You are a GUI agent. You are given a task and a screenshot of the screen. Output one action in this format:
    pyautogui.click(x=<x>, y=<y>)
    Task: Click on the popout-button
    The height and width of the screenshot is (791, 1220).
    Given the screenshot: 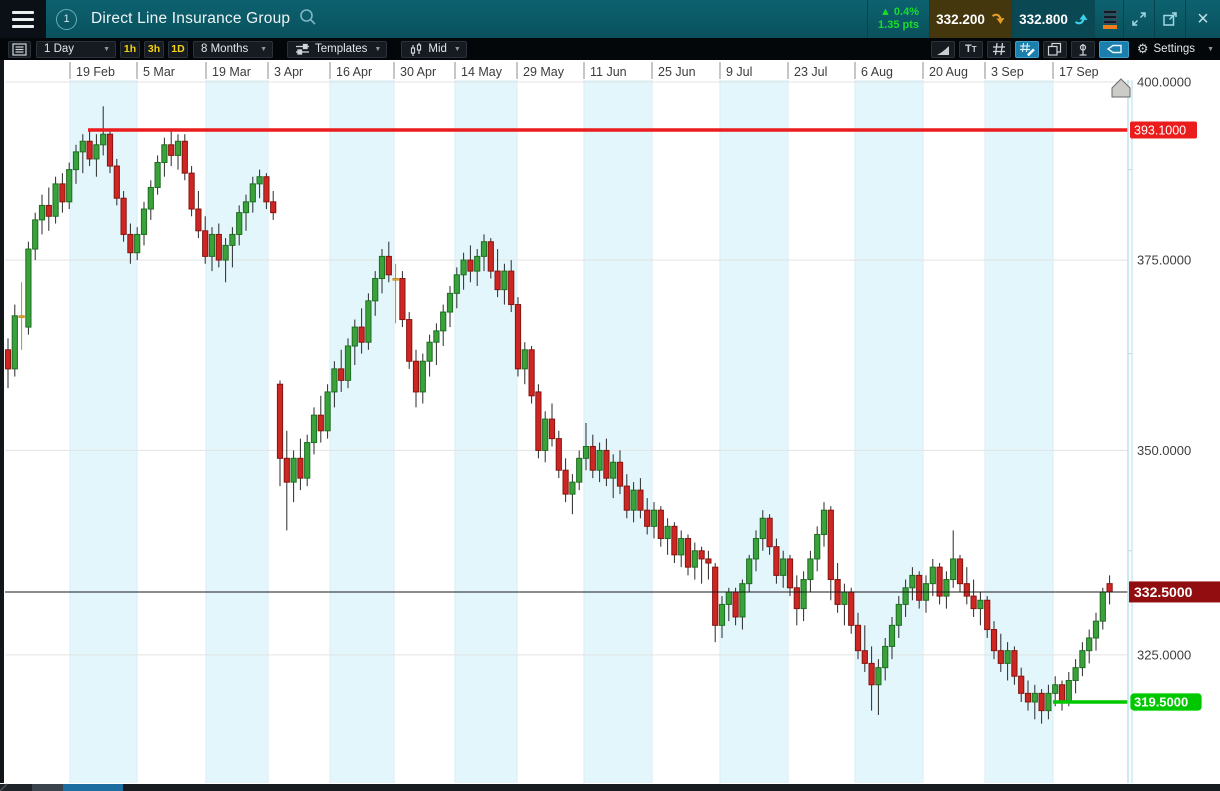 What is the action you would take?
    pyautogui.click(x=1169, y=19)
    